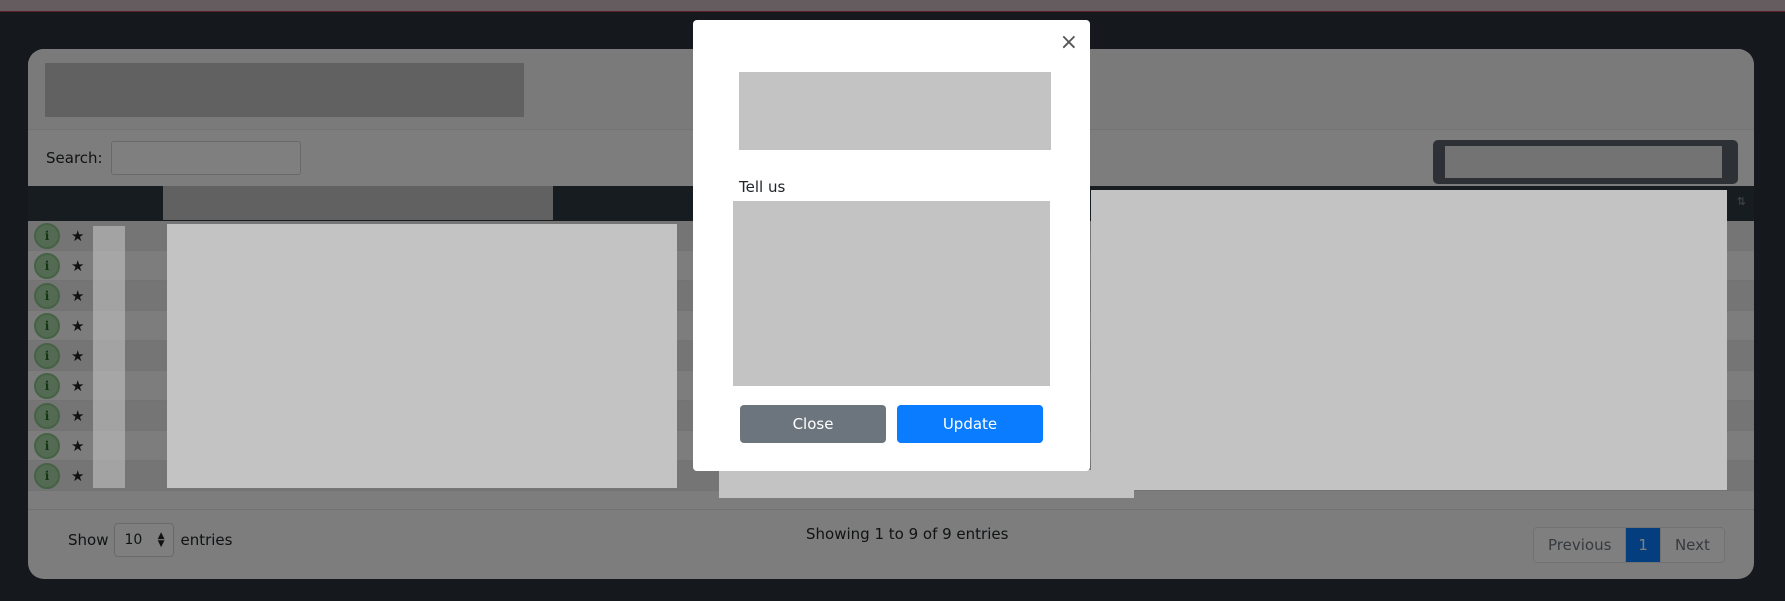 Image resolution: width=1785 pixels, height=601 pixels. I want to click on redacted-column, so click(109, 357).